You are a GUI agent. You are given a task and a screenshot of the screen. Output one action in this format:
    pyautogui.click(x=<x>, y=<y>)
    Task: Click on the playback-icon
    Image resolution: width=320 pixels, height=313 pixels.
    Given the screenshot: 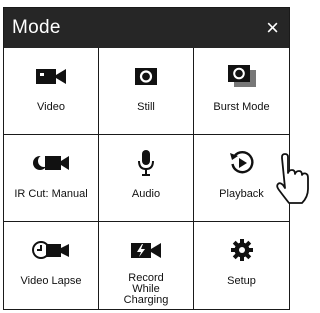 What is the action you would take?
    pyautogui.click(x=242, y=163)
    